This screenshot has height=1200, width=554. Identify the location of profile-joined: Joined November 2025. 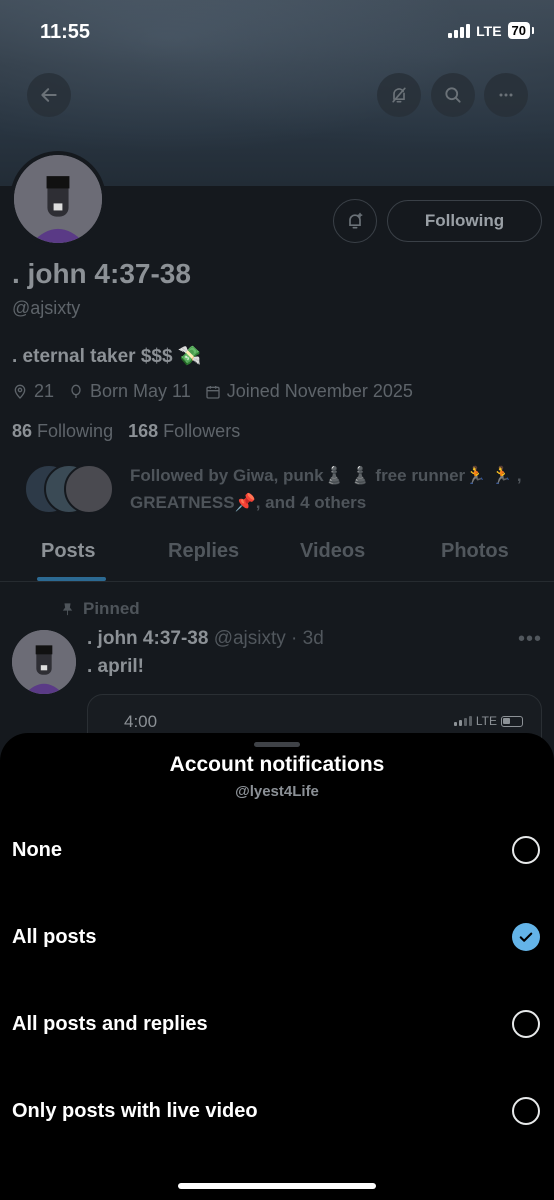
(319, 391).